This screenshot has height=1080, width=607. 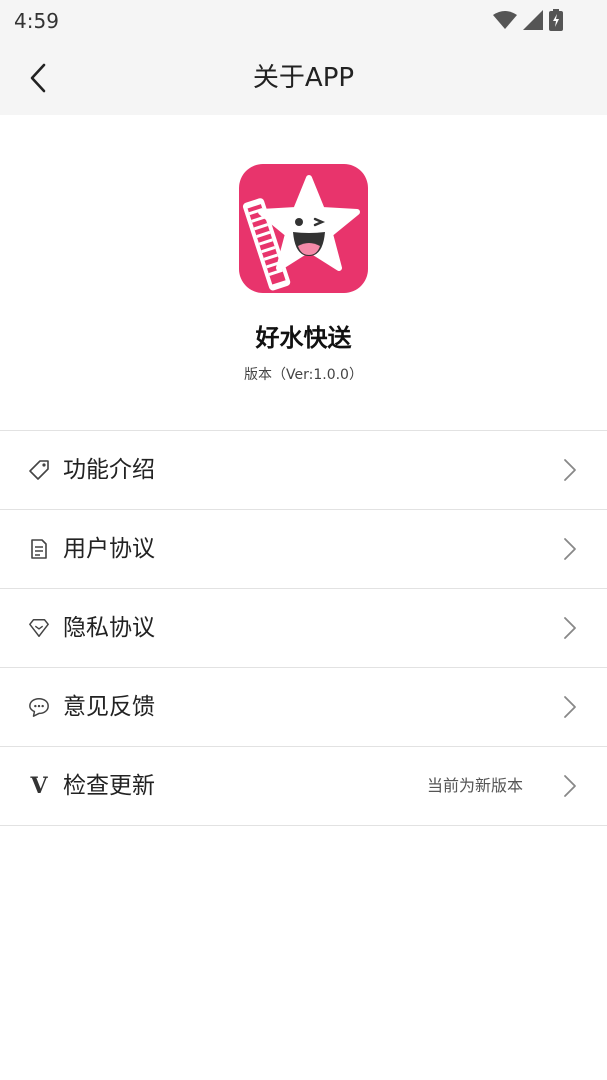 I want to click on battery-icon, so click(x=556, y=20).